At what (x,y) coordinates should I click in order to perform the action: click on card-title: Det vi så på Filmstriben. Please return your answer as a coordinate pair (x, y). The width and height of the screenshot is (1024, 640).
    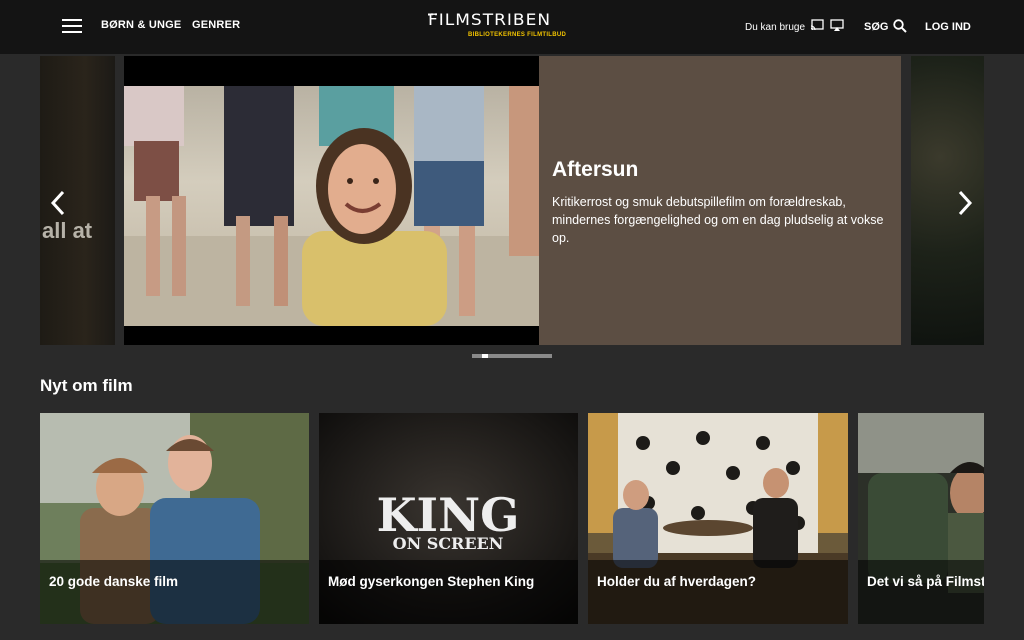
    Looking at the image, I should click on (925, 581).